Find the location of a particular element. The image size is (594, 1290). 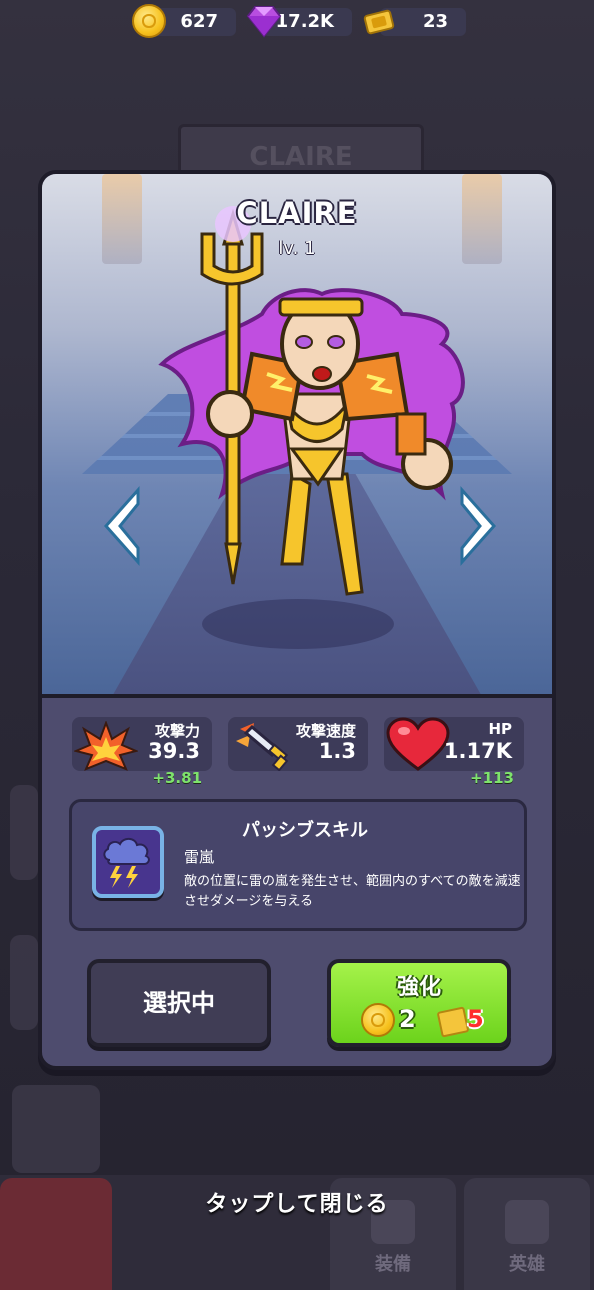

next-hero-arrow-icon is located at coordinates (478, 526).